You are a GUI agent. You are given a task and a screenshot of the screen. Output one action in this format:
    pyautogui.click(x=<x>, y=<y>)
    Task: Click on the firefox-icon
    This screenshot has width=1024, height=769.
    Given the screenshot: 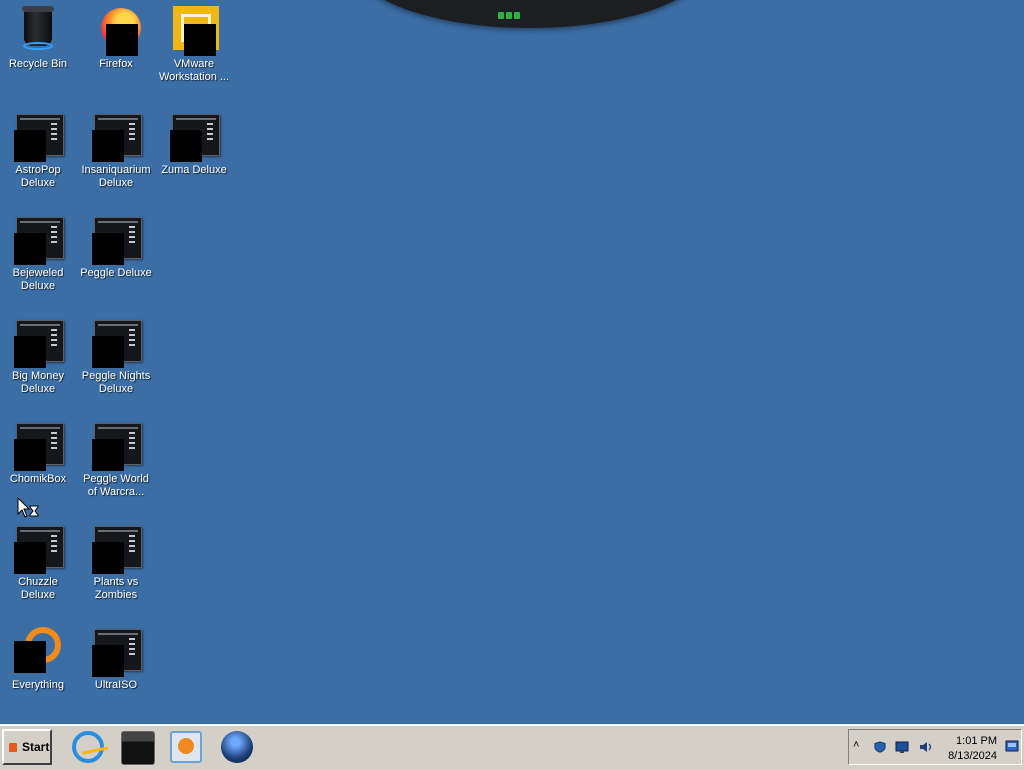 What is the action you would take?
    pyautogui.click(x=116, y=31)
    